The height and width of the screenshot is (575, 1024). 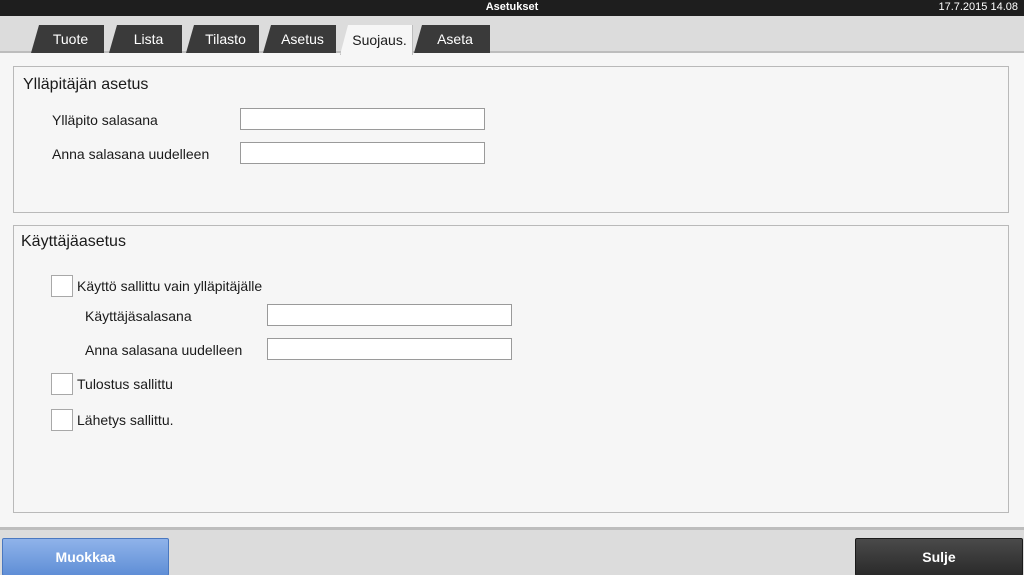 What do you see at coordinates (85, 556) in the screenshot?
I see `edit-button: Muokkaa` at bounding box center [85, 556].